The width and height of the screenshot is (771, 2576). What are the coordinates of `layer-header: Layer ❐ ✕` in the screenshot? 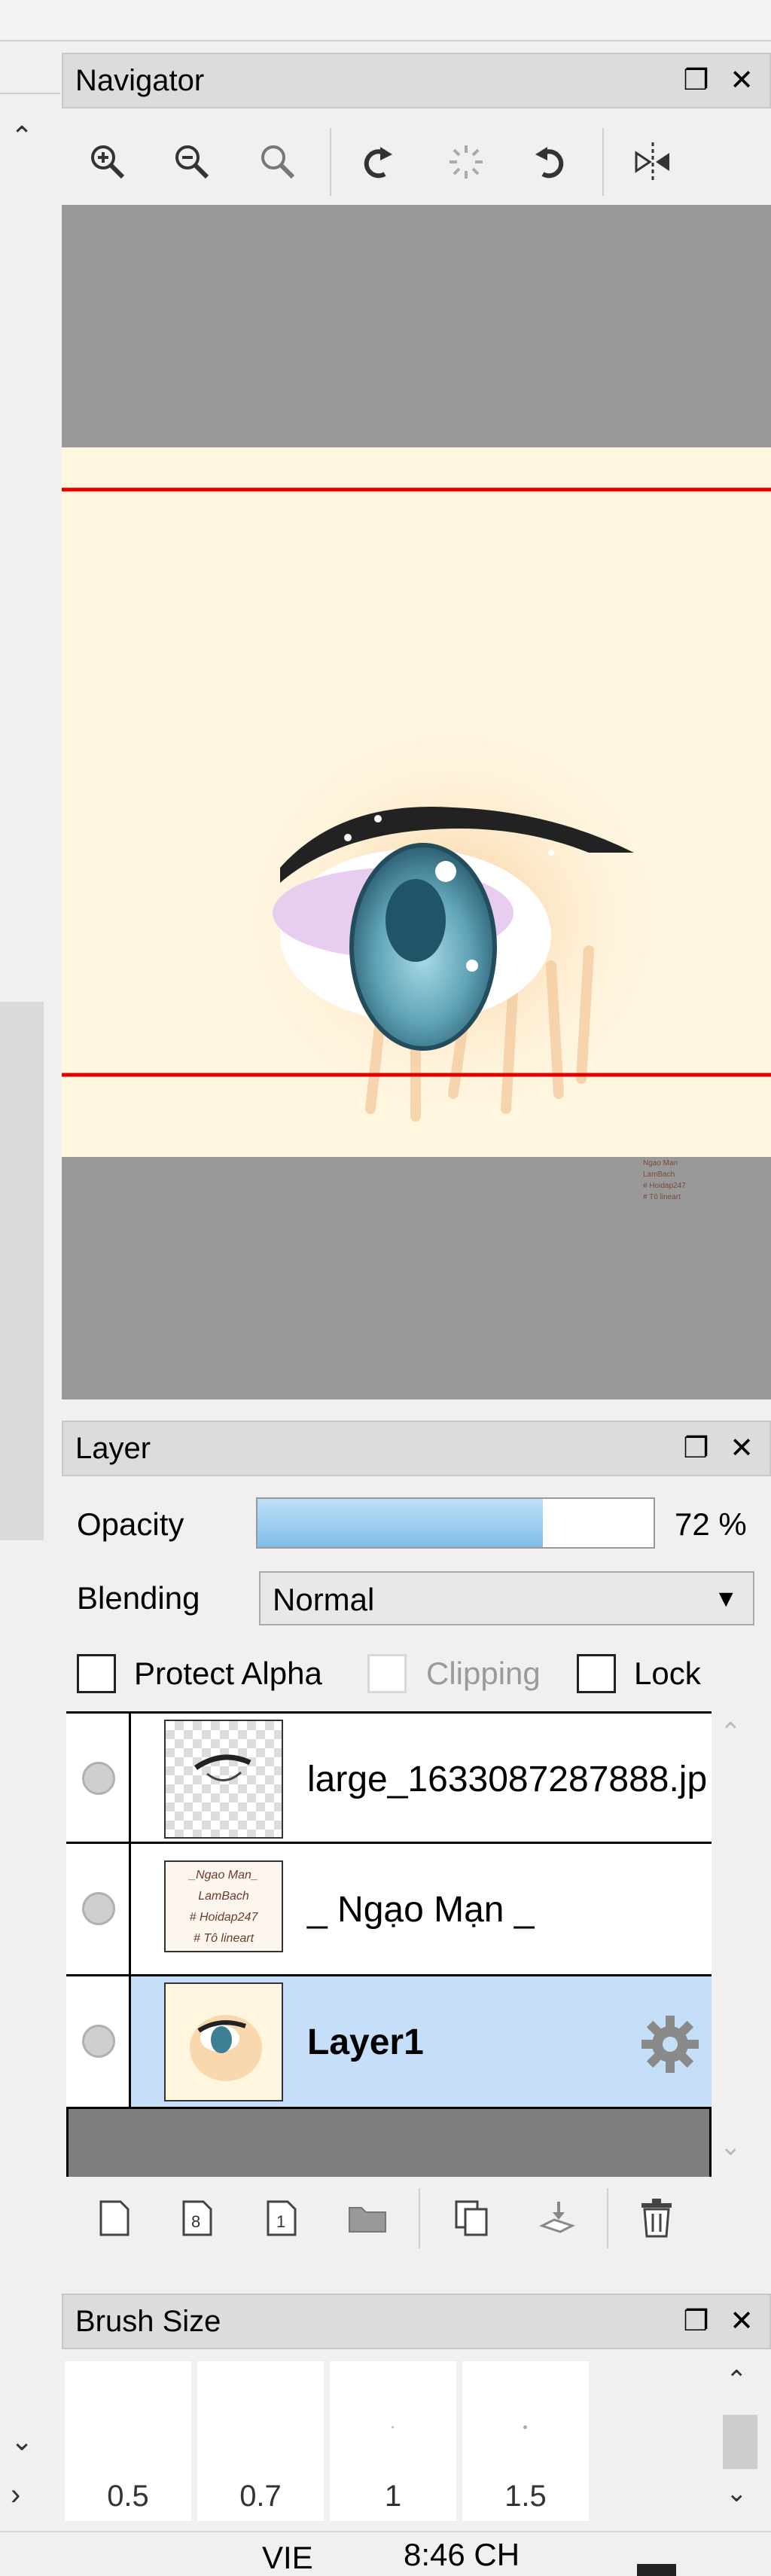 It's located at (416, 1449).